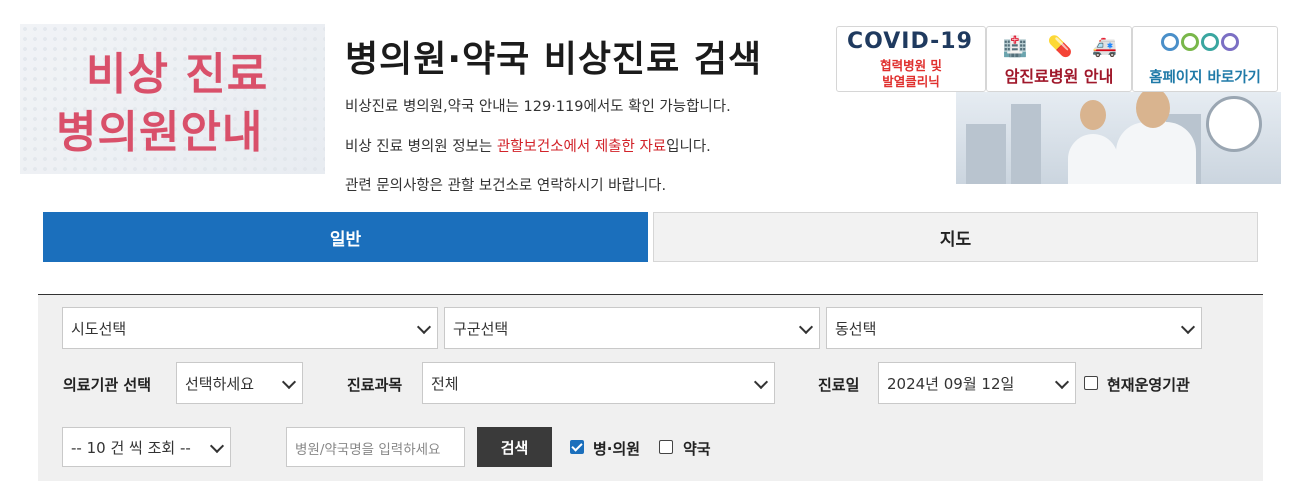  Describe the element at coordinates (107, 385) in the screenshot. I see `institution-label: 의료기관 선택` at that location.